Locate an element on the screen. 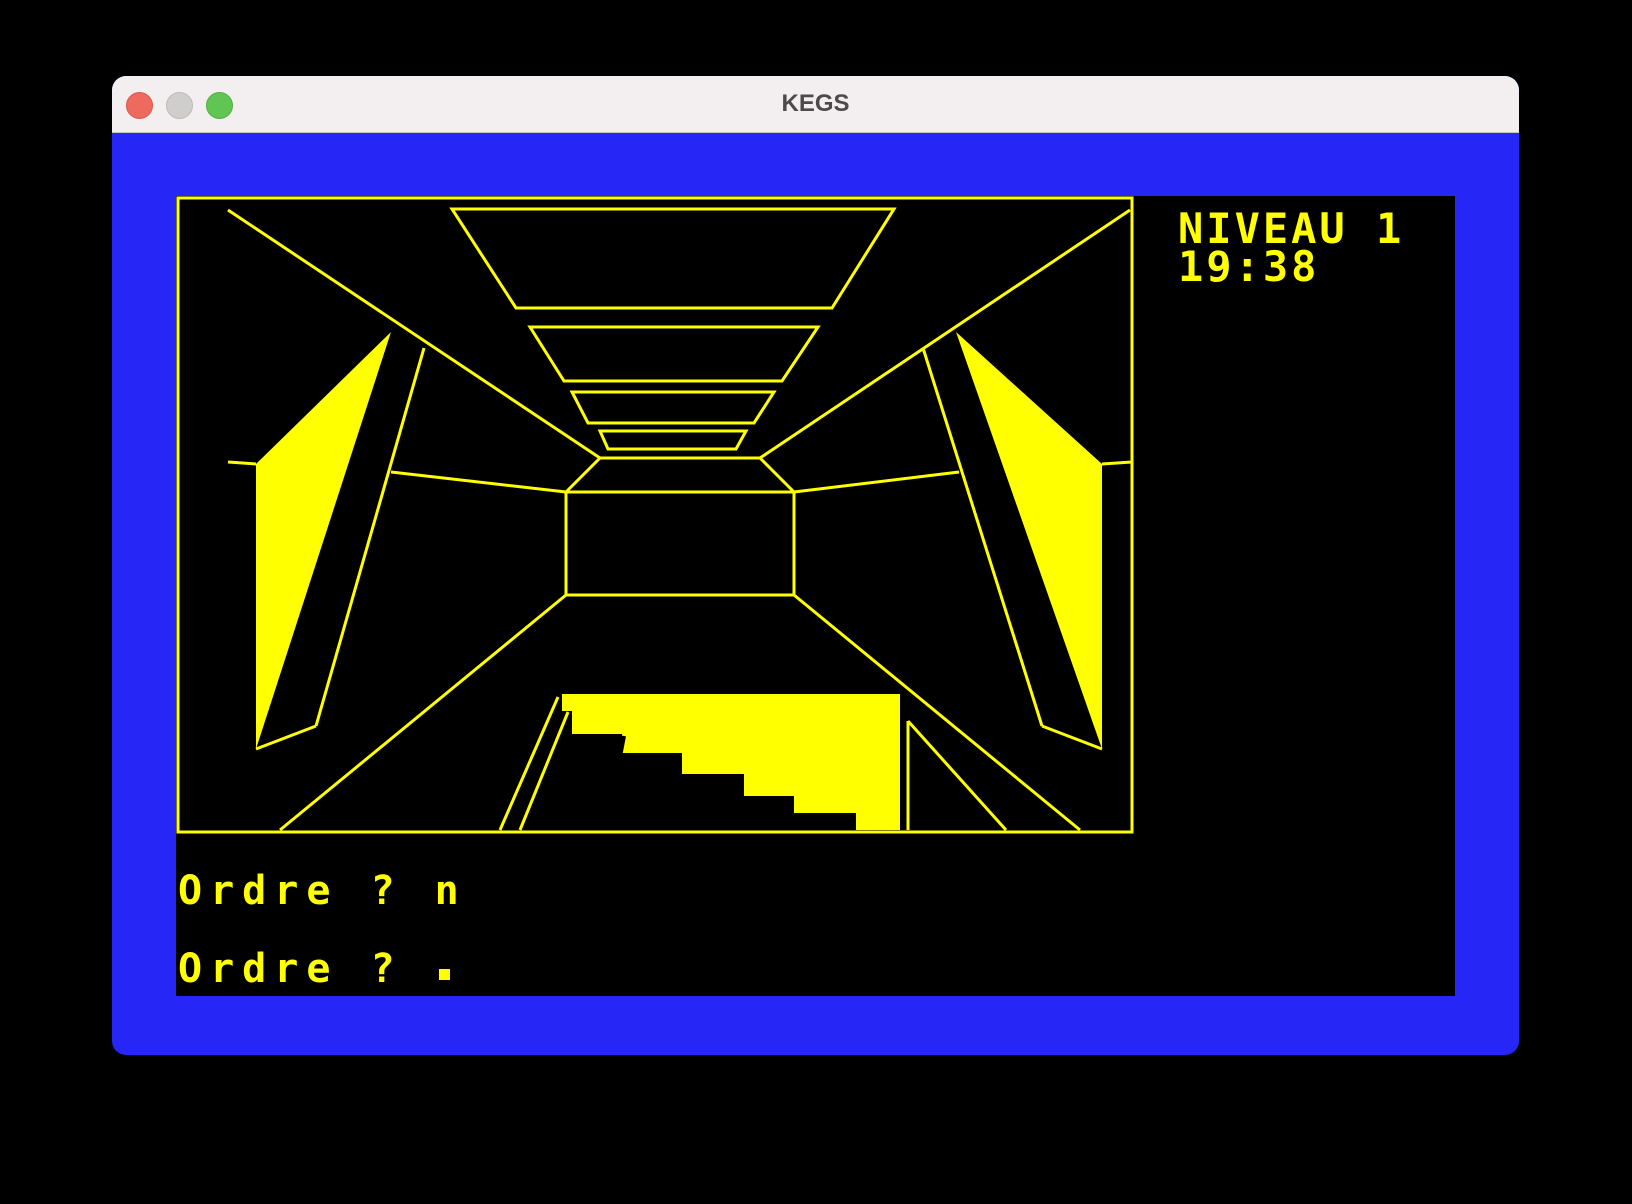 The height and width of the screenshot is (1204, 1632). far-corner-tl is located at coordinates (583, 475).